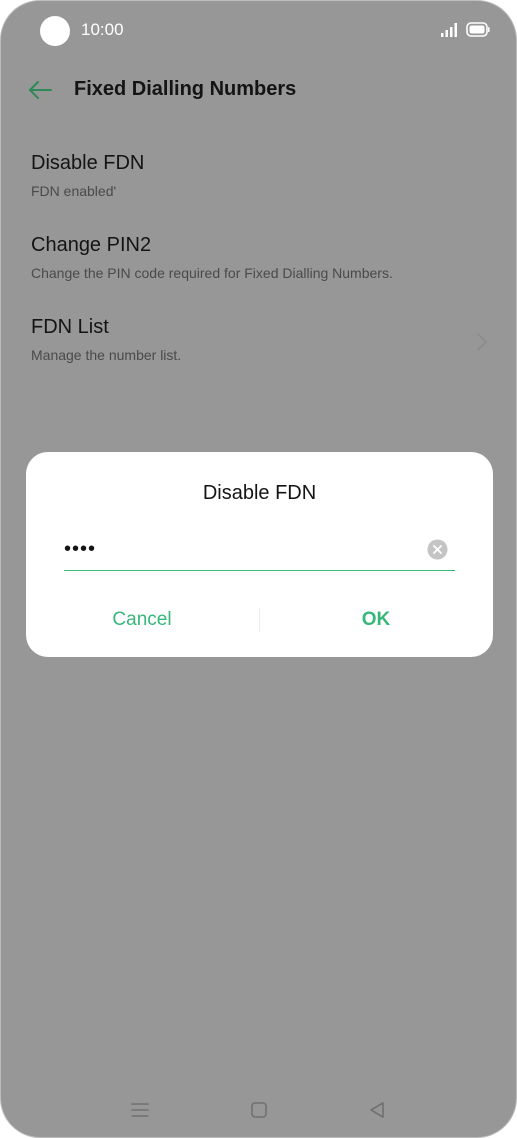 The width and height of the screenshot is (517, 1138). Describe the element at coordinates (55, 31) in the screenshot. I see `camera-cutout` at that location.